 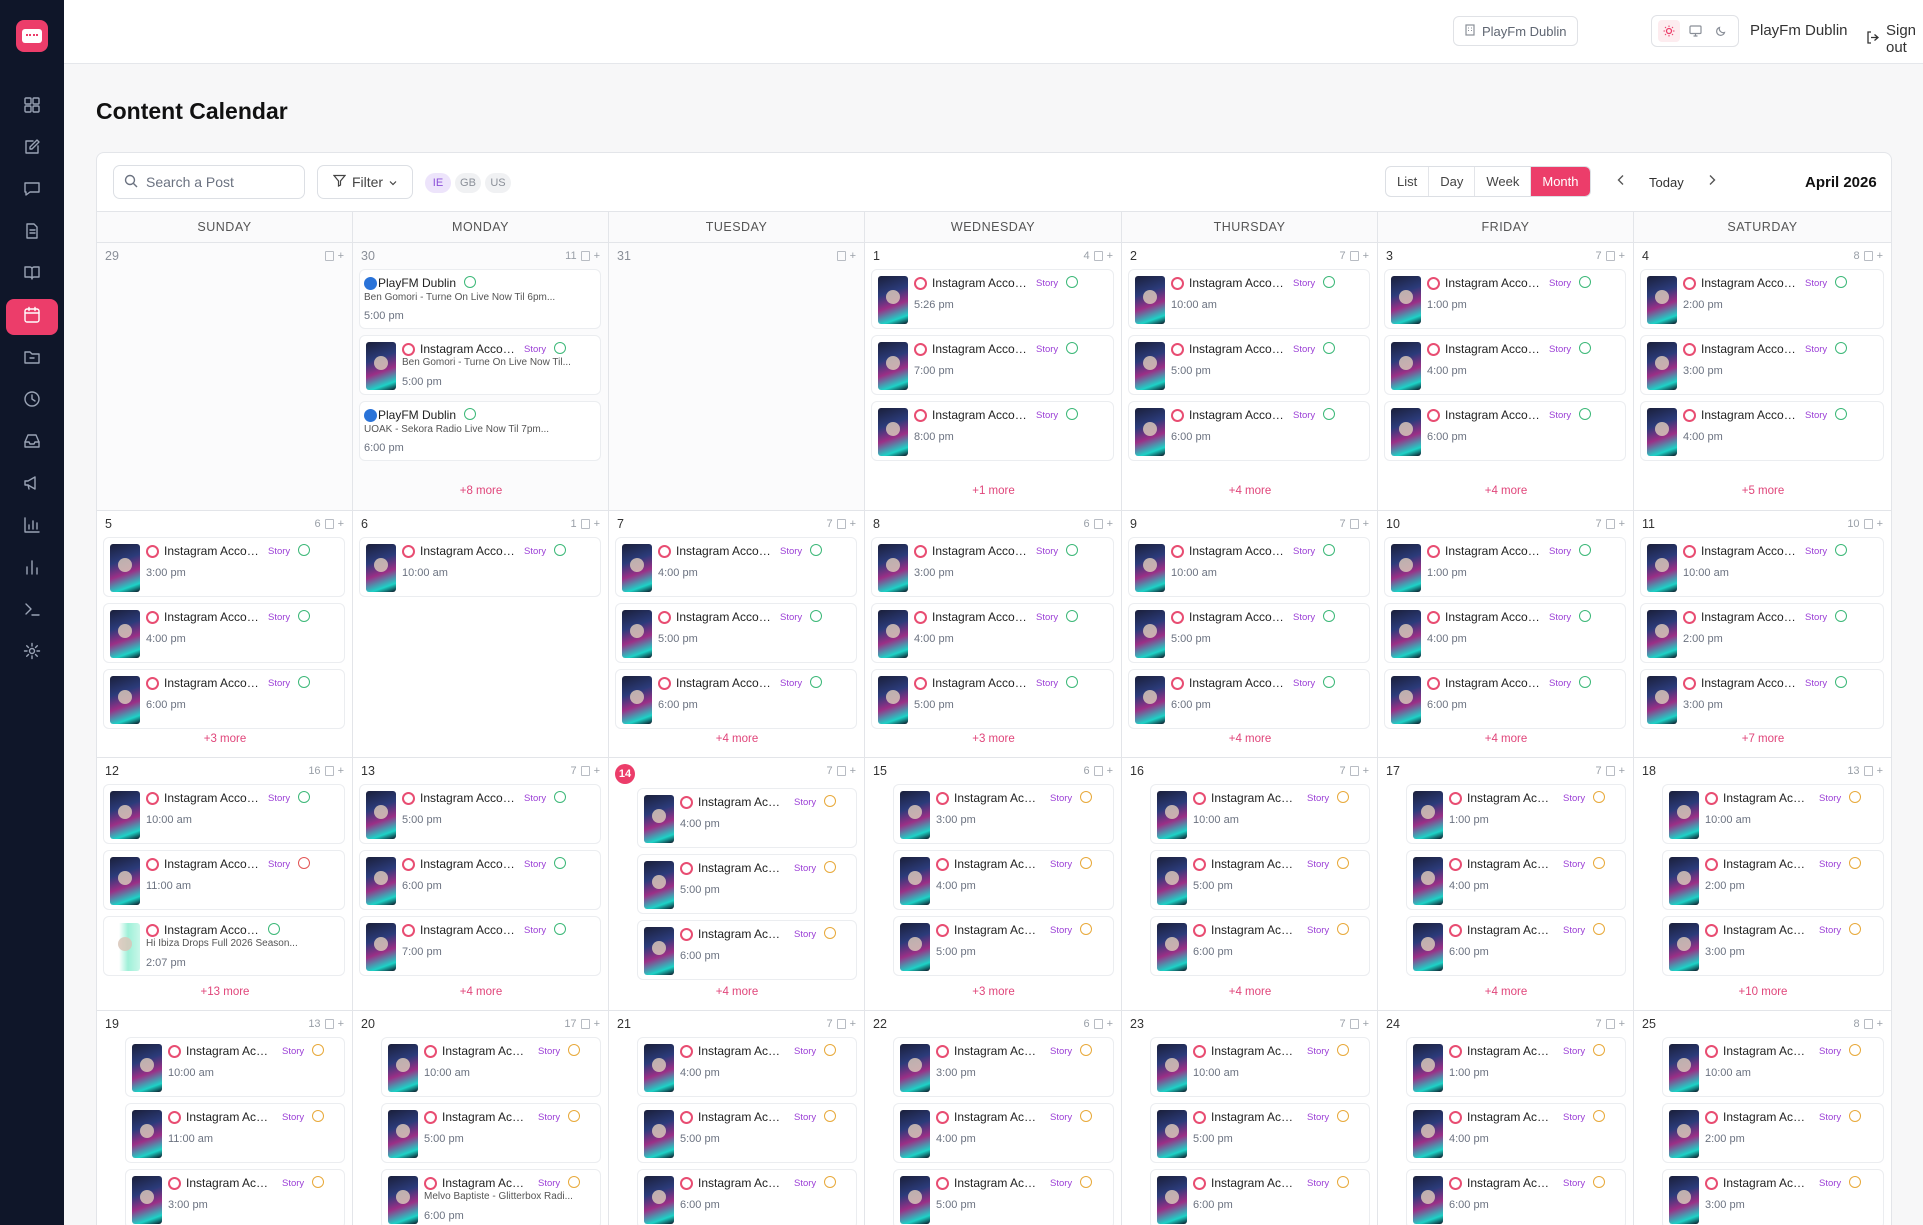 What do you see at coordinates (190, 182) in the screenshot?
I see `search-input: Search a Post` at bounding box center [190, 182].